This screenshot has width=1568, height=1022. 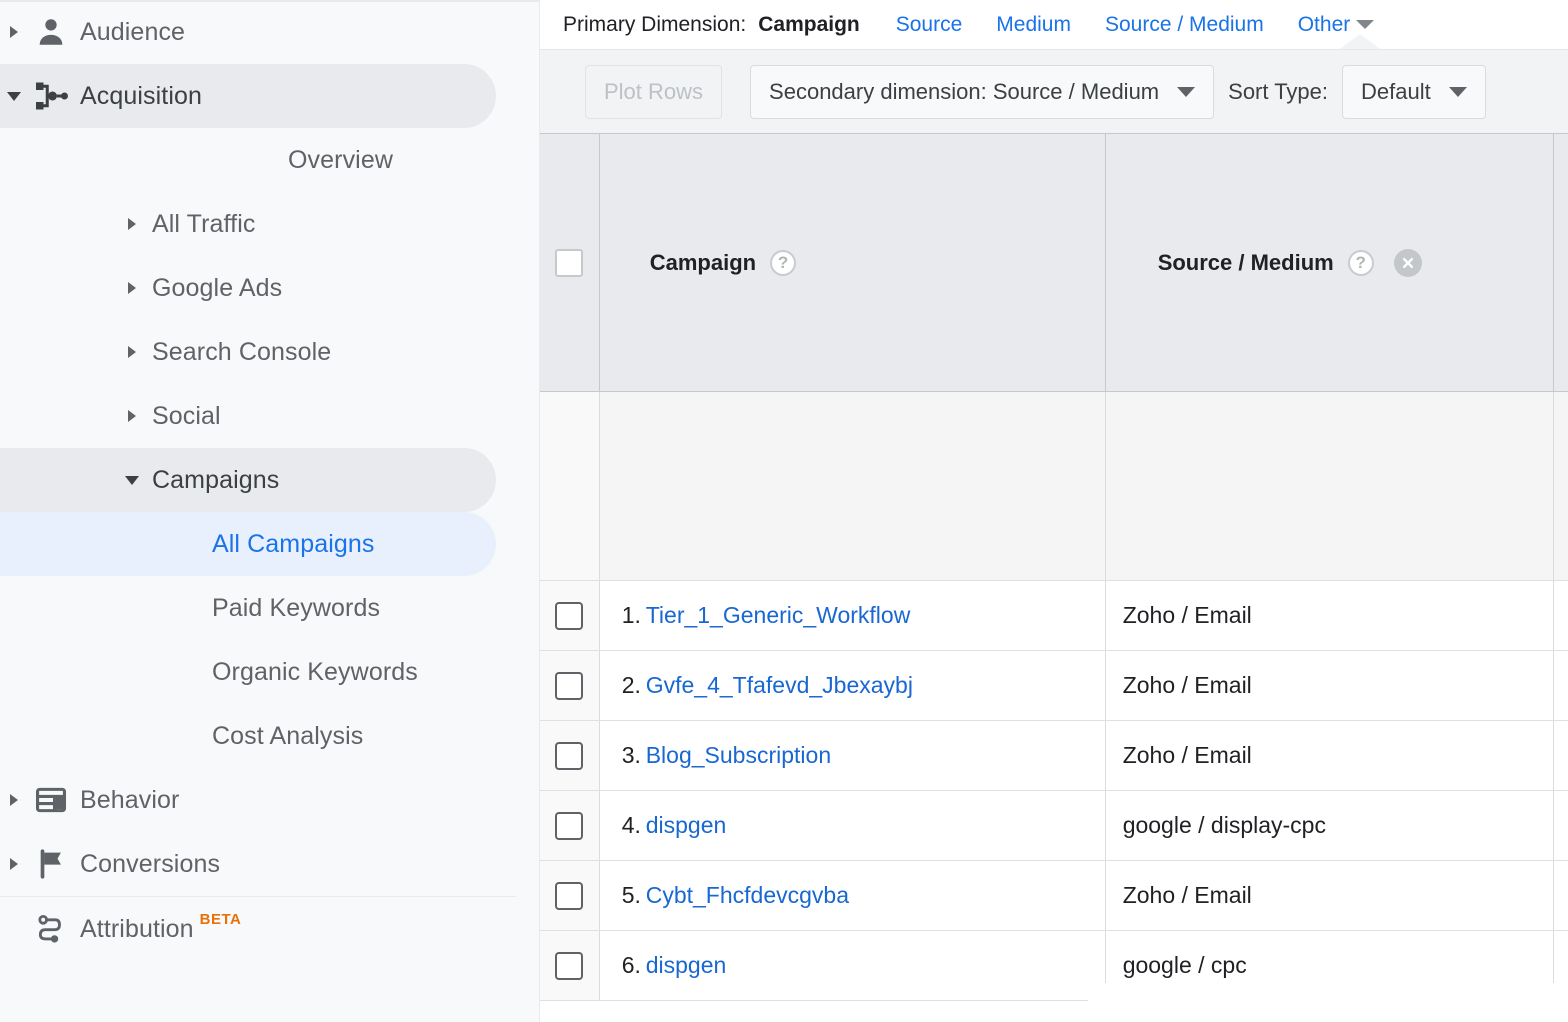 What do you see at coordinates (242, 351) in the screenshot?
I see `sidebar-item-label: Search Console` at bounding box center [242, 351].